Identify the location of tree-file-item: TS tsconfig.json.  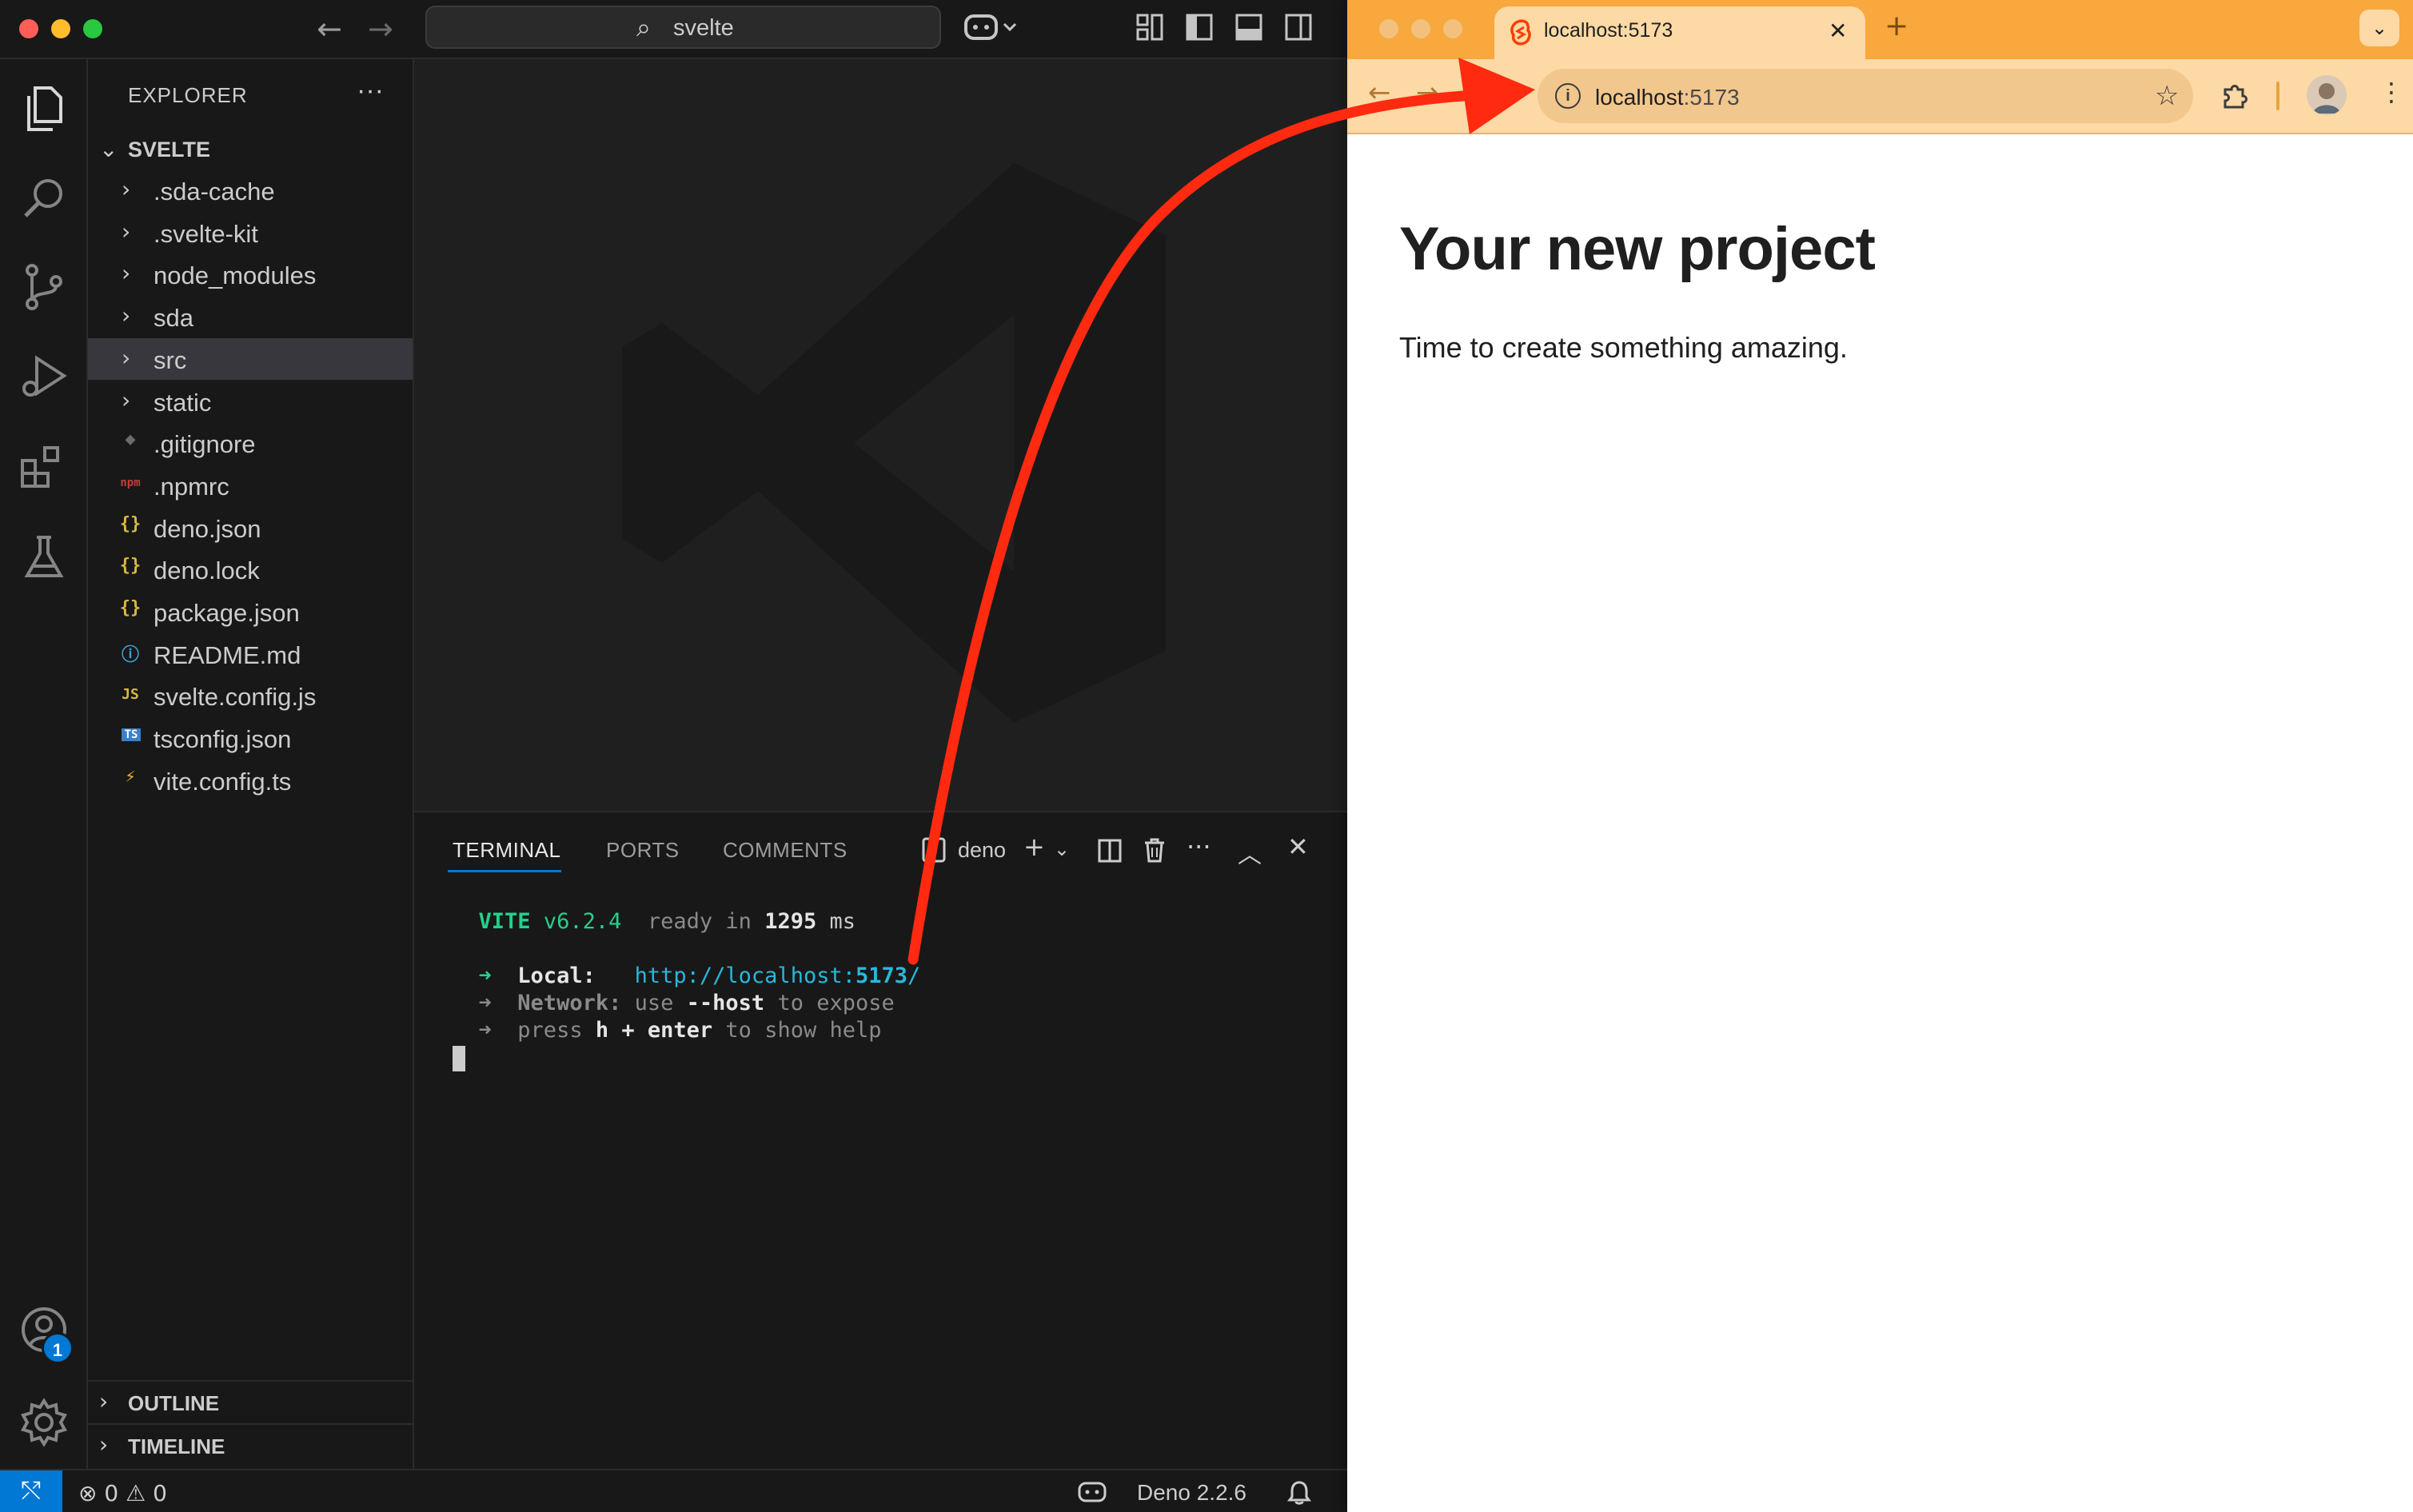
(250, 738).